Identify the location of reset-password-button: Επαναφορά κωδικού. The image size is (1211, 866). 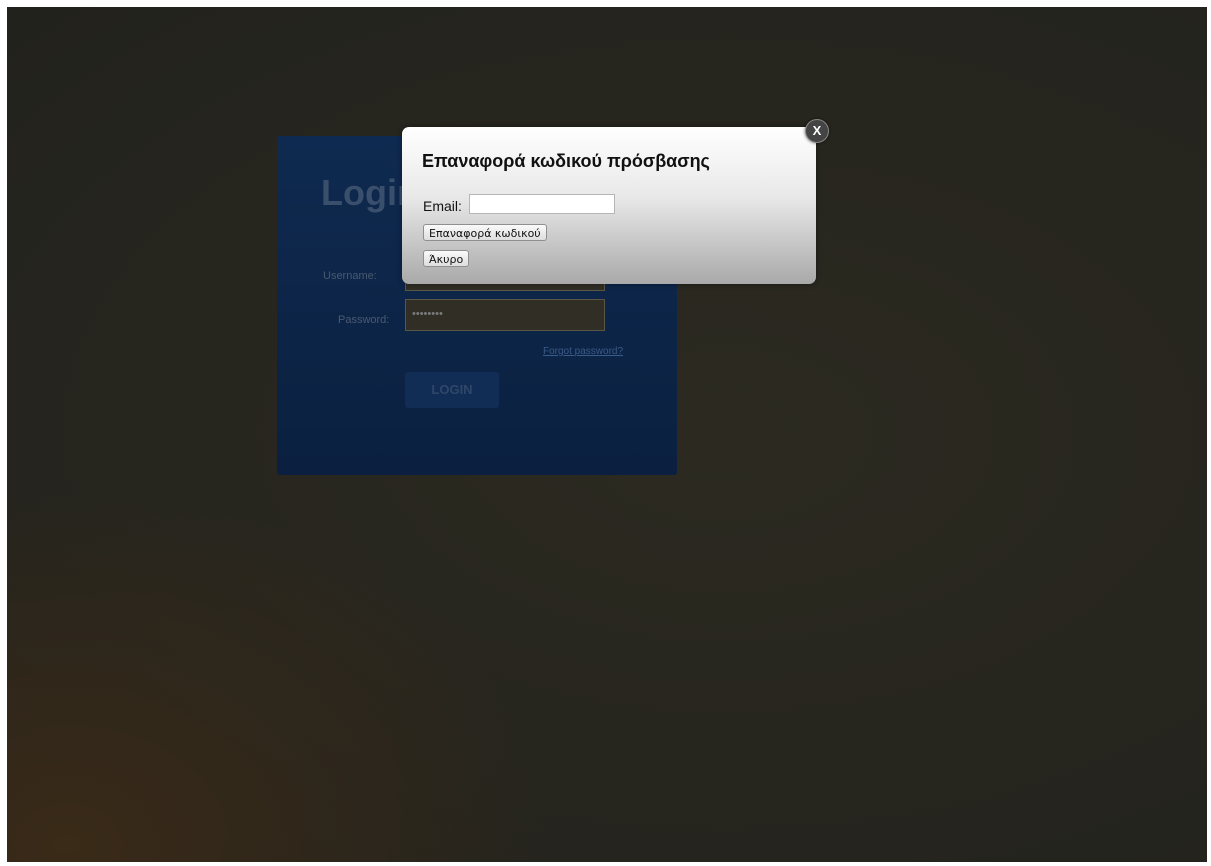
(485, 232).